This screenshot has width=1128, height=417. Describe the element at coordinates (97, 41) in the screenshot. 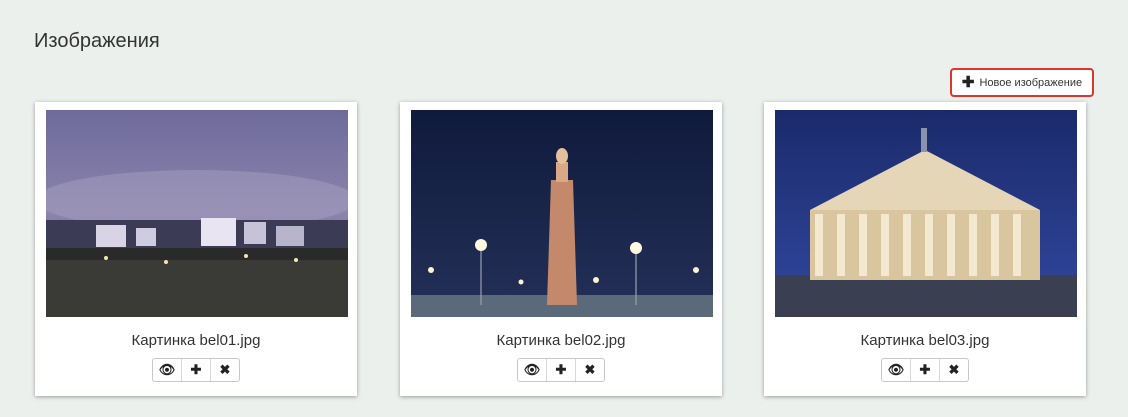

I see `page-title: Изображения` at that location.